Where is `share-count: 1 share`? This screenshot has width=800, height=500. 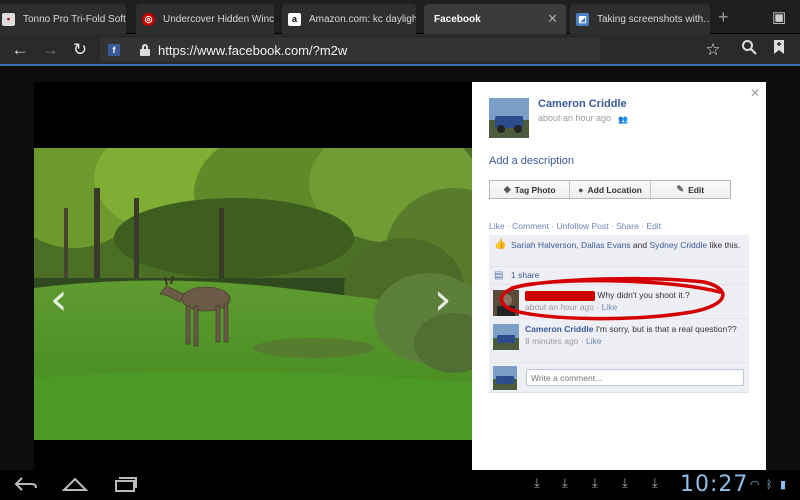 share-count: 1 share is located at coordinates (525, 275).